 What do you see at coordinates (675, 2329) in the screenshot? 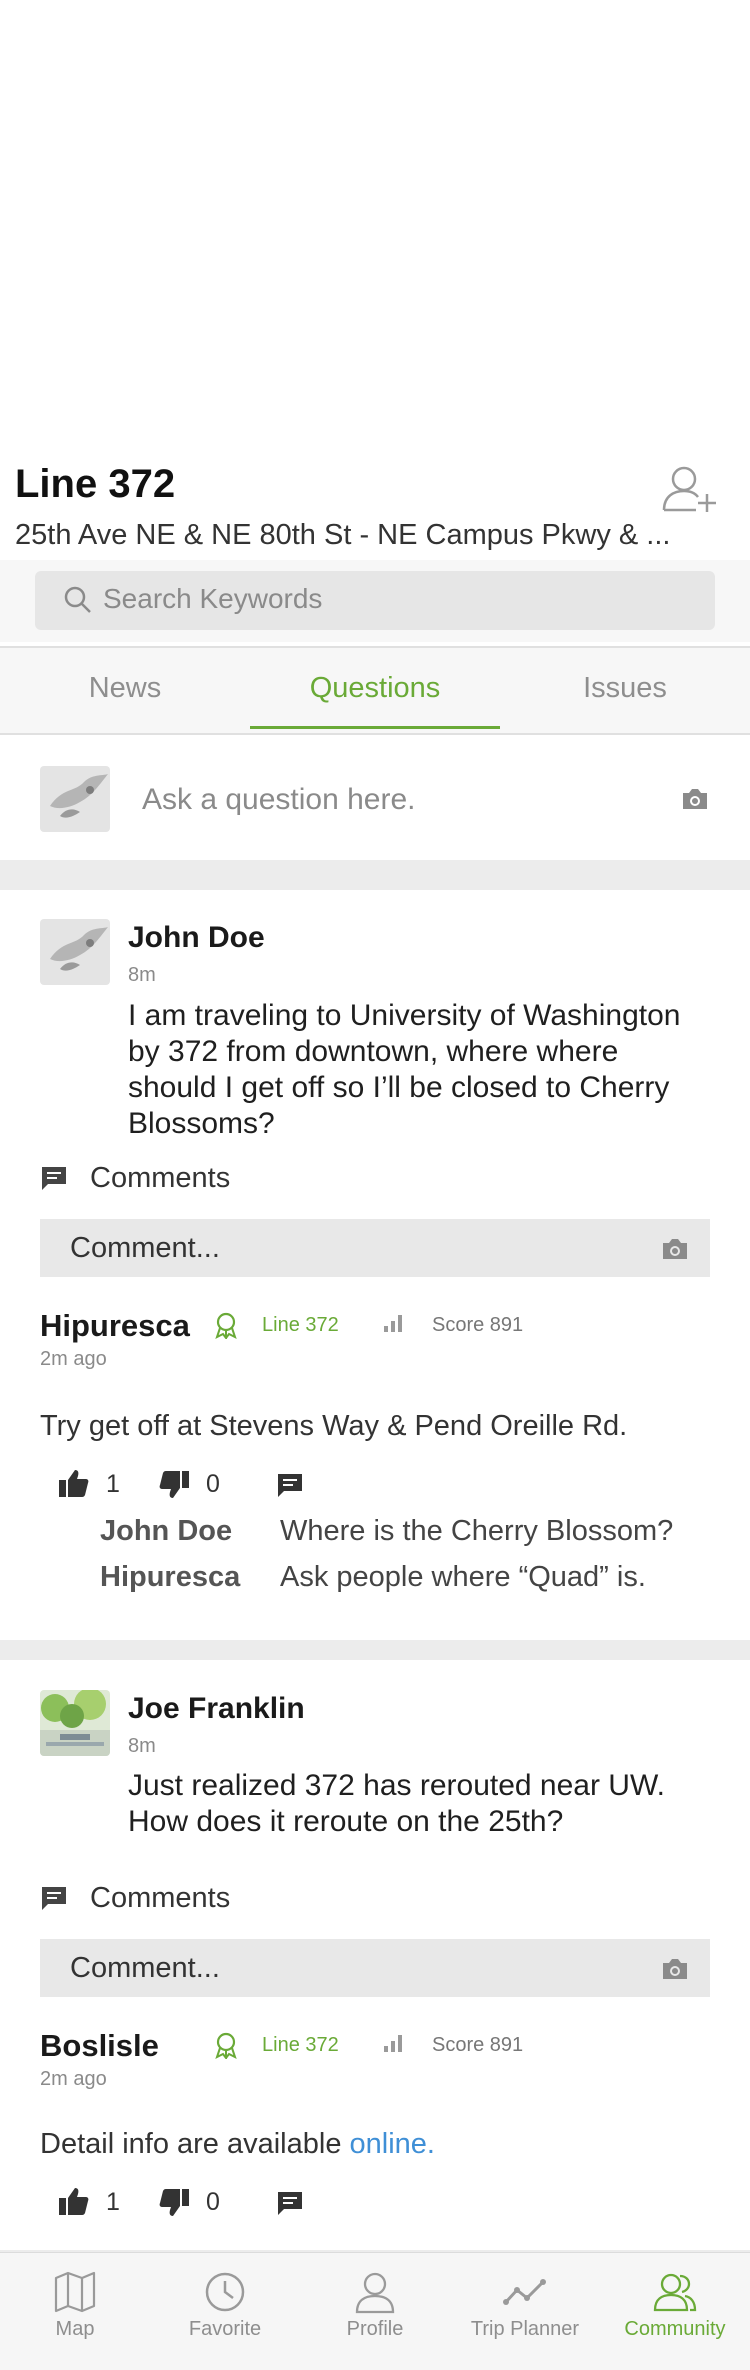
I see `nav-label: Community` at bounding box center [675, 2329].